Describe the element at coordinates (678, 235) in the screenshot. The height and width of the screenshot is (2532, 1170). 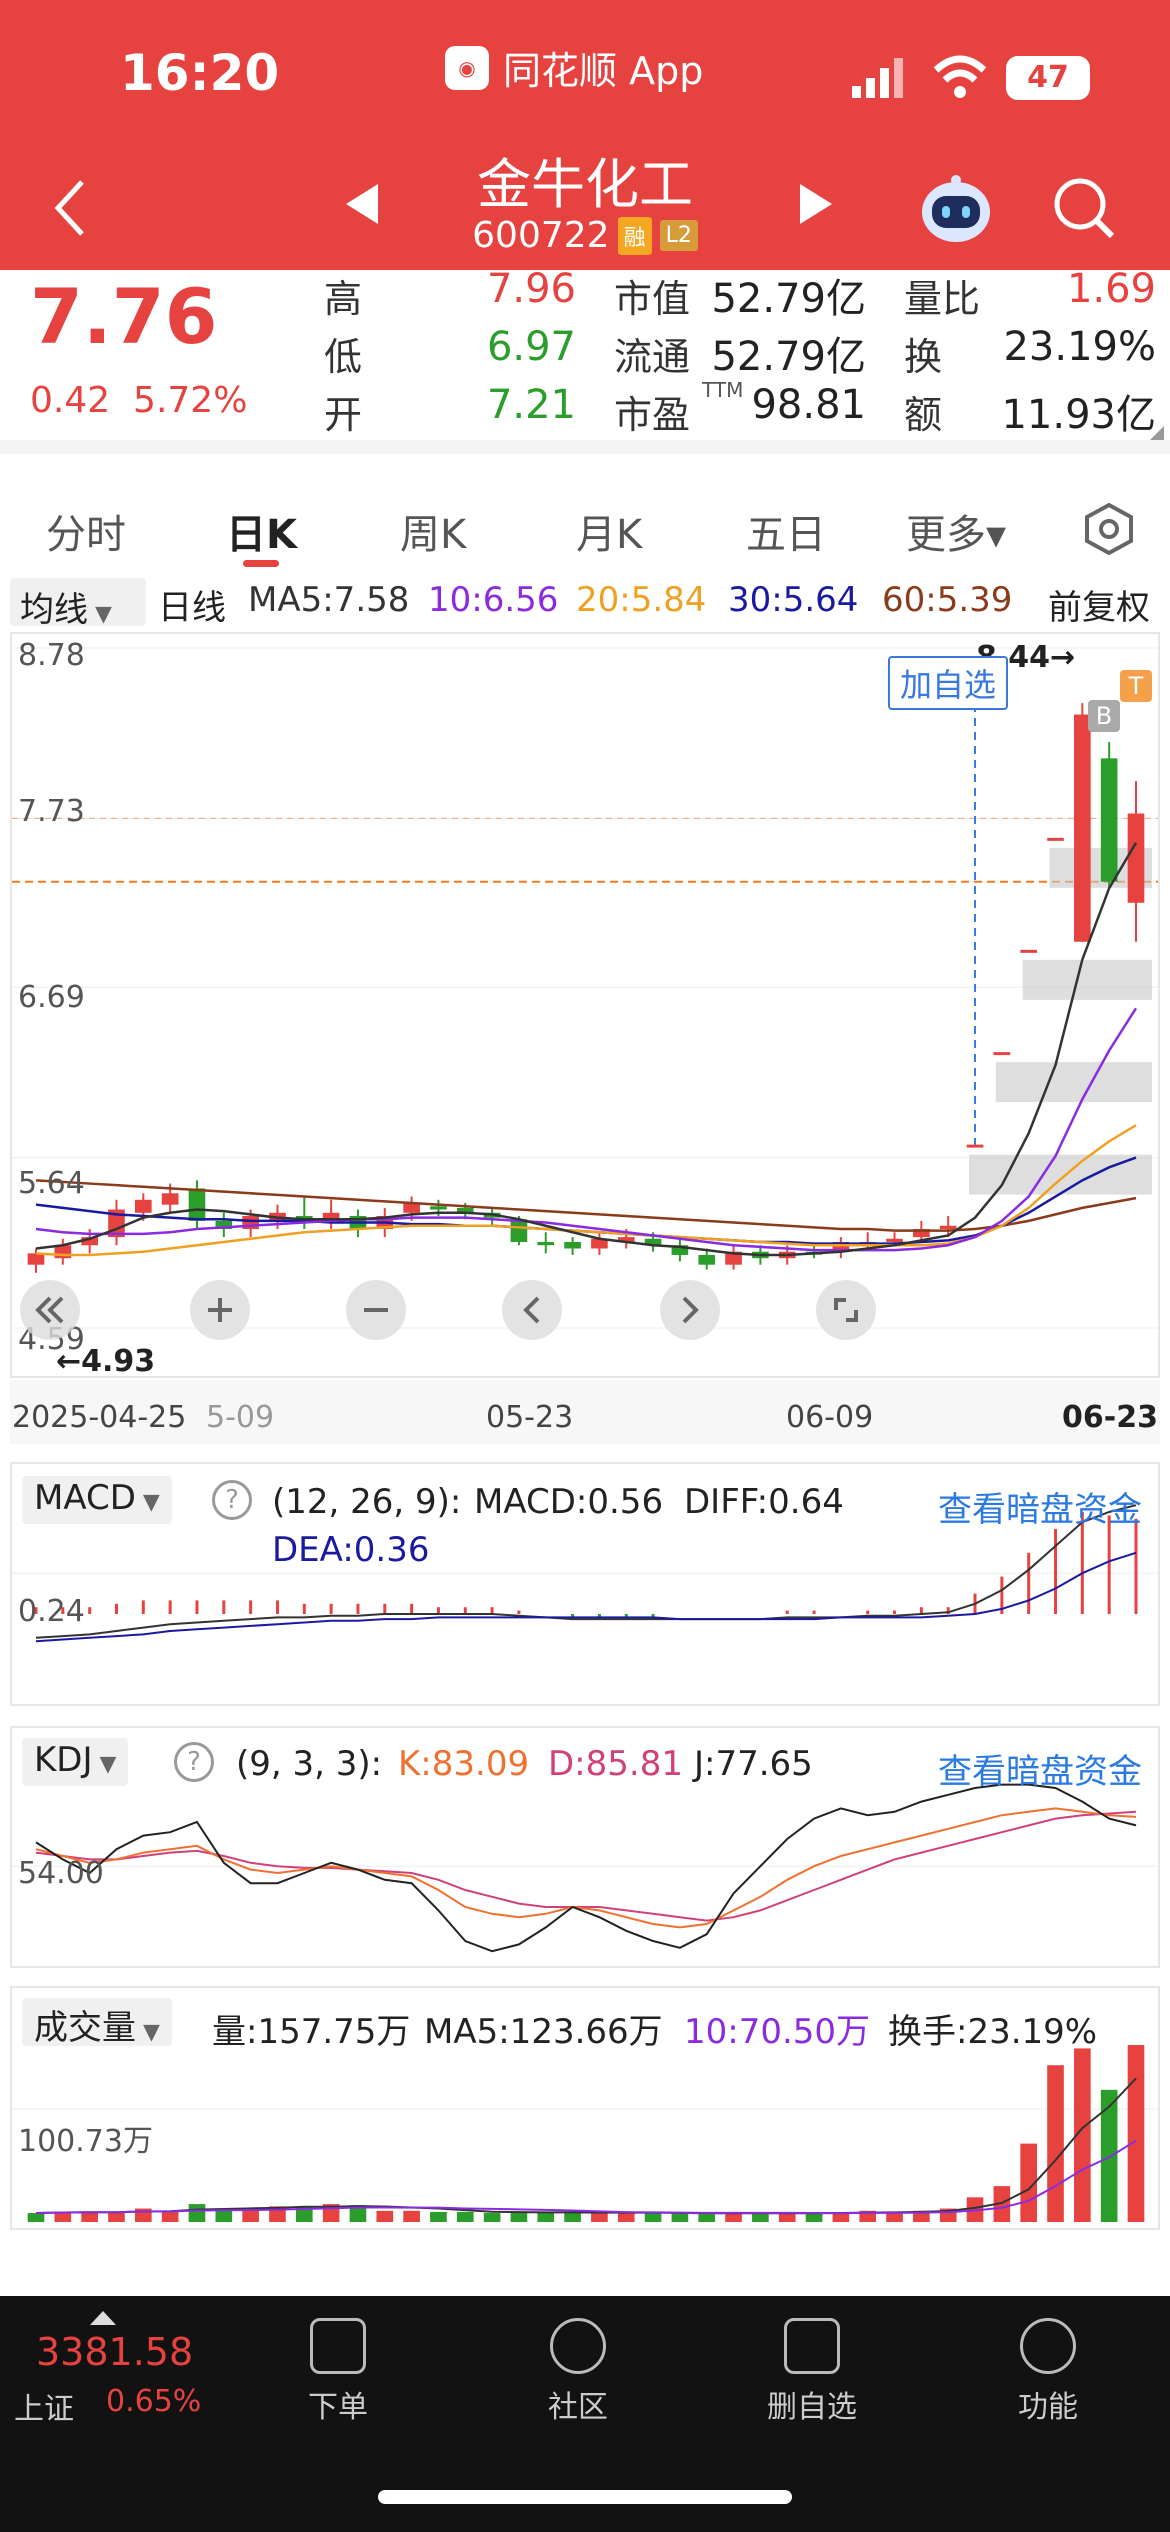
I see `level2-tag: L2` at that location.